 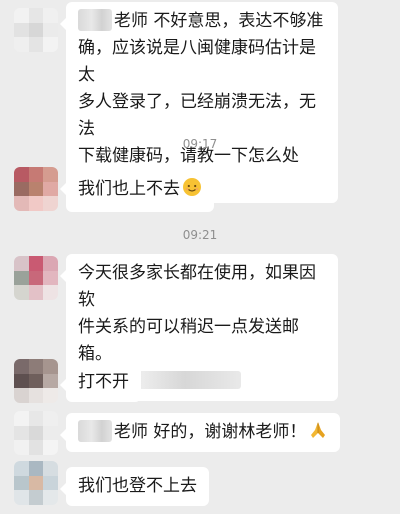 I want to click on message-line: 老师 不好意思，表达不够准, so click(x=202, y=21).